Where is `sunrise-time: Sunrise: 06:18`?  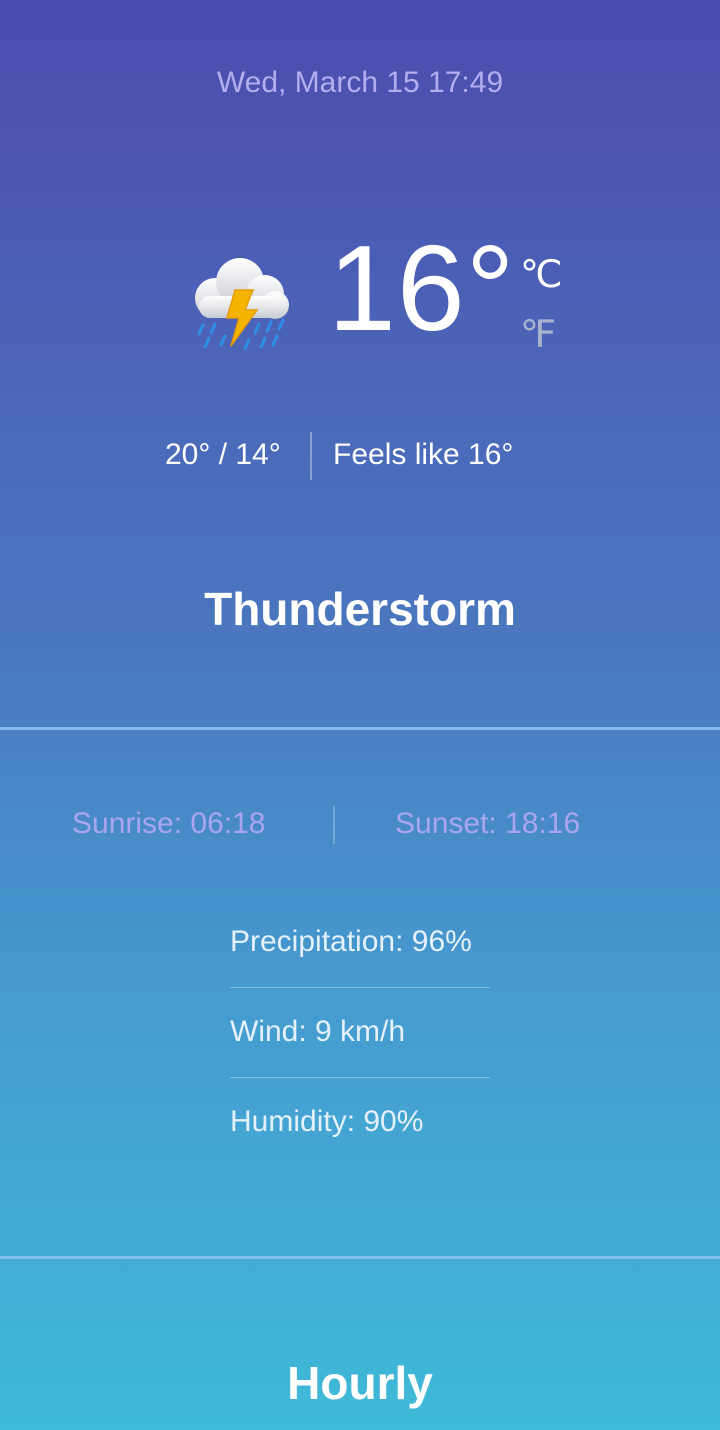
sunrise-time: Sunrise: 06:18 is located at coordinates (169, 823).